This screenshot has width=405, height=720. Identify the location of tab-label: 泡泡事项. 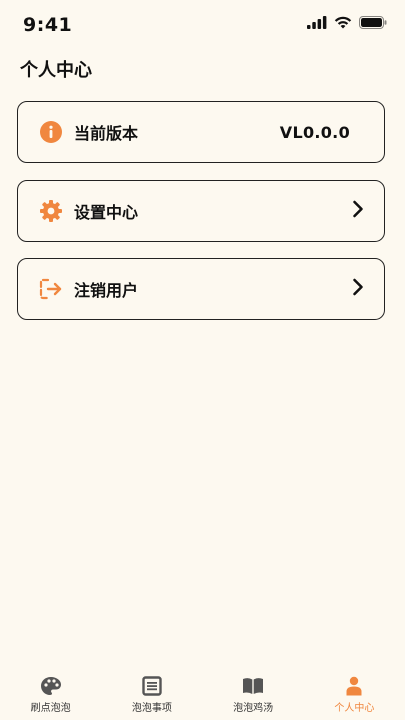
(151, 708).